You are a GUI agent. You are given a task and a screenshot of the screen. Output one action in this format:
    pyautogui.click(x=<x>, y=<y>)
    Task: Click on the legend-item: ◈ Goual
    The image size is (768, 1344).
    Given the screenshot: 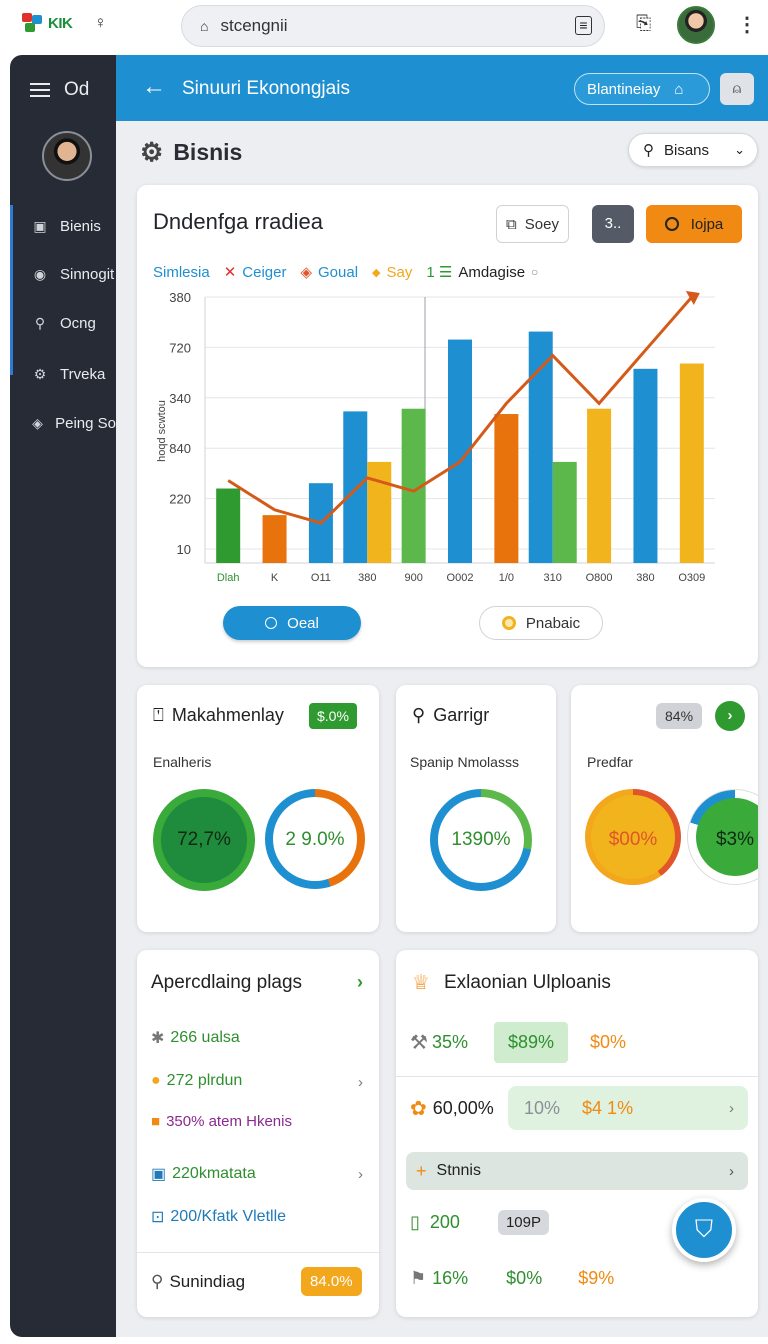 What is the action you would take?
    pyautogui.click(x=329, y=272)
    